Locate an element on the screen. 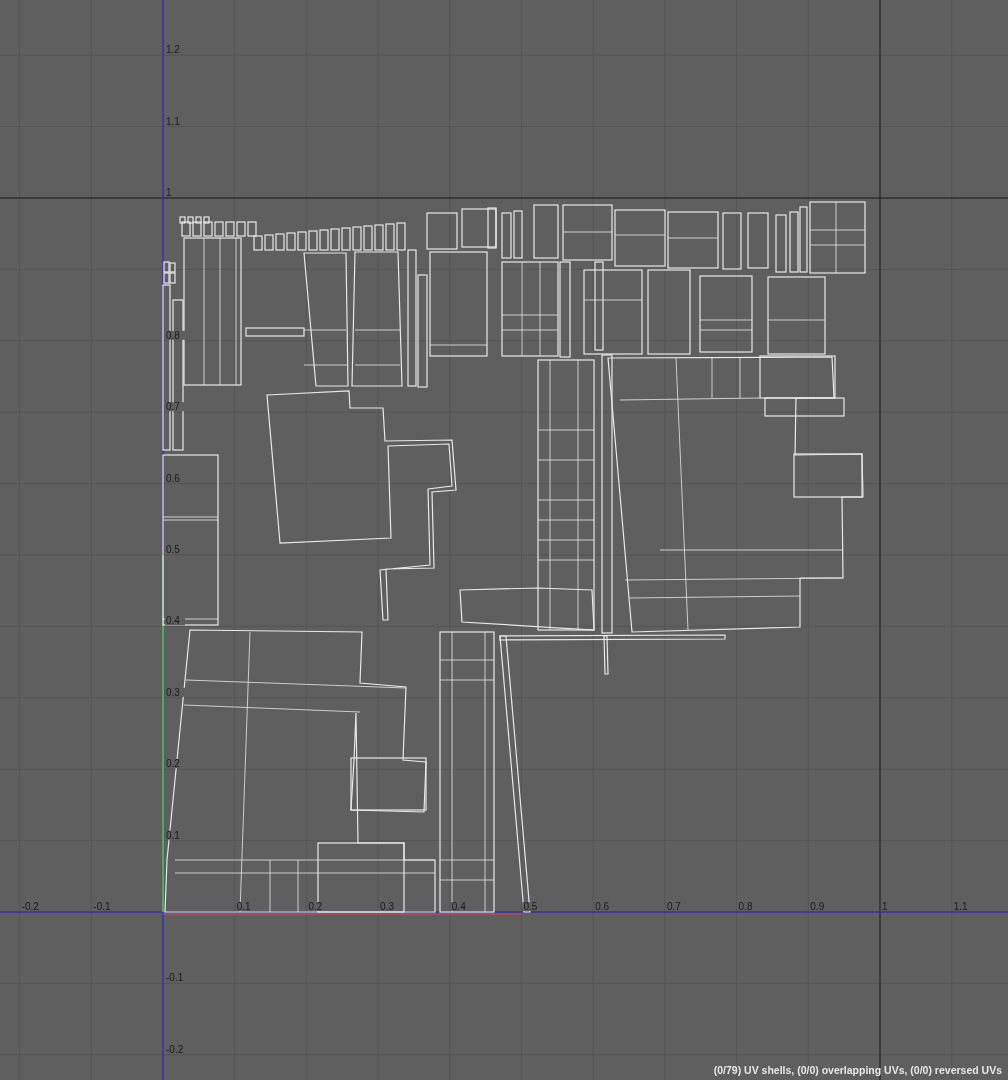 The height and width of the screenshot is (1080, 1008). axis-label: 1.2 is located at coordinates (173, 50).